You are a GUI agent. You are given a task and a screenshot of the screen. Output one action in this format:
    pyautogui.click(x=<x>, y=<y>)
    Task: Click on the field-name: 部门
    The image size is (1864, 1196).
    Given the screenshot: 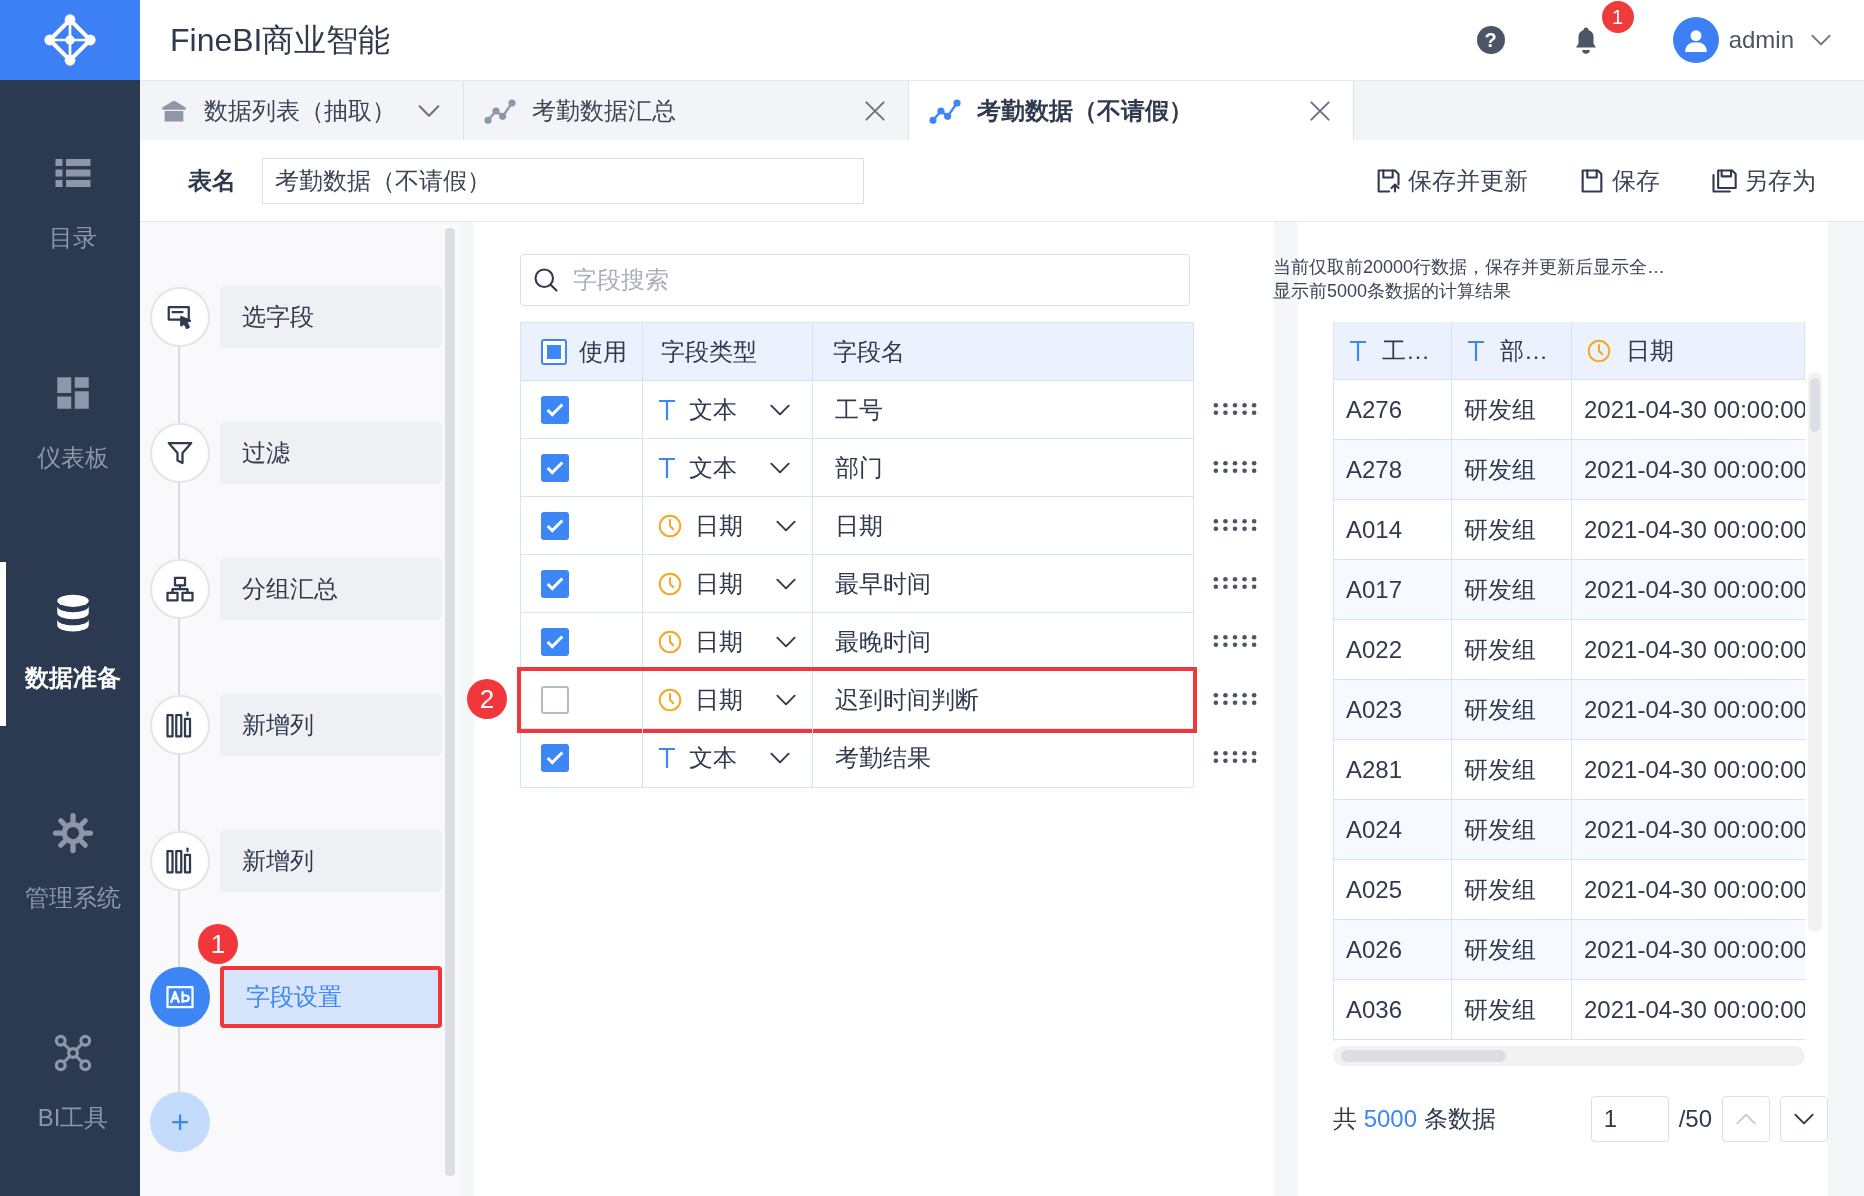 What is the action you would take?
    pyautogui.click(x=859, y=467)
    